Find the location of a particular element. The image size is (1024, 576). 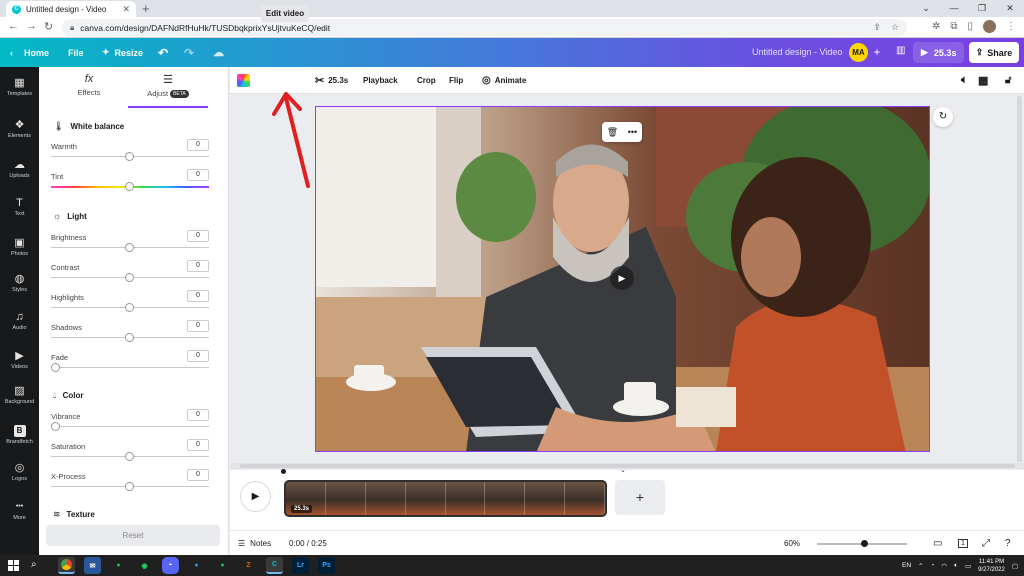

sidebar-item-more: ••• More is located at coordinates (19, 511).